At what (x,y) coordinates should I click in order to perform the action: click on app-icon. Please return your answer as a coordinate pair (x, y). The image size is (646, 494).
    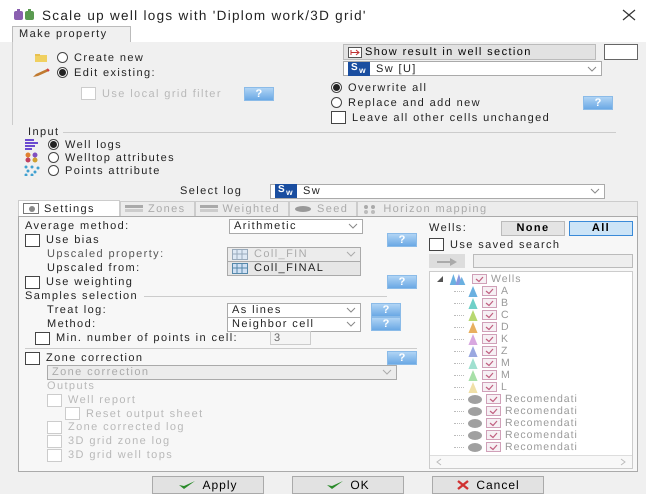
    Looking at the image, I should click on (25, 15).